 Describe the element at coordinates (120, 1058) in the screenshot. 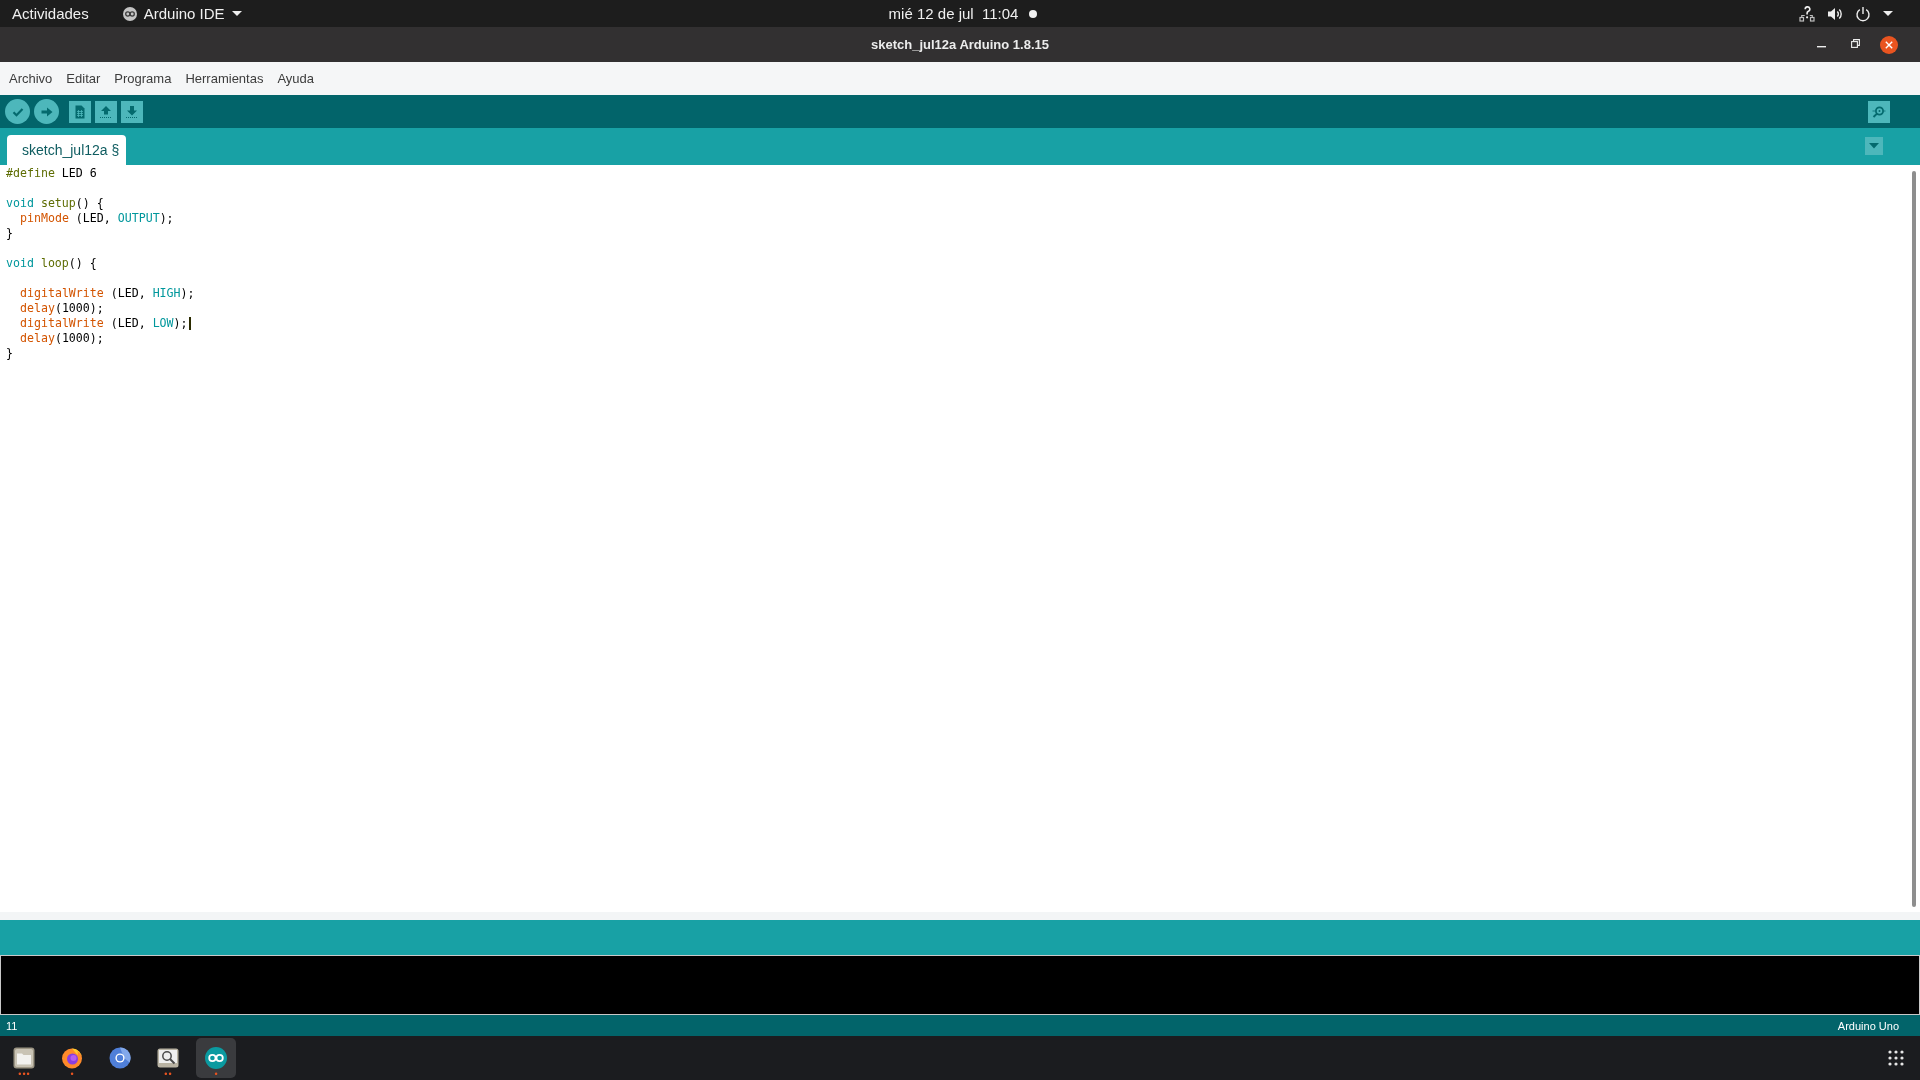

I see `circle-ring-icon` at that location.